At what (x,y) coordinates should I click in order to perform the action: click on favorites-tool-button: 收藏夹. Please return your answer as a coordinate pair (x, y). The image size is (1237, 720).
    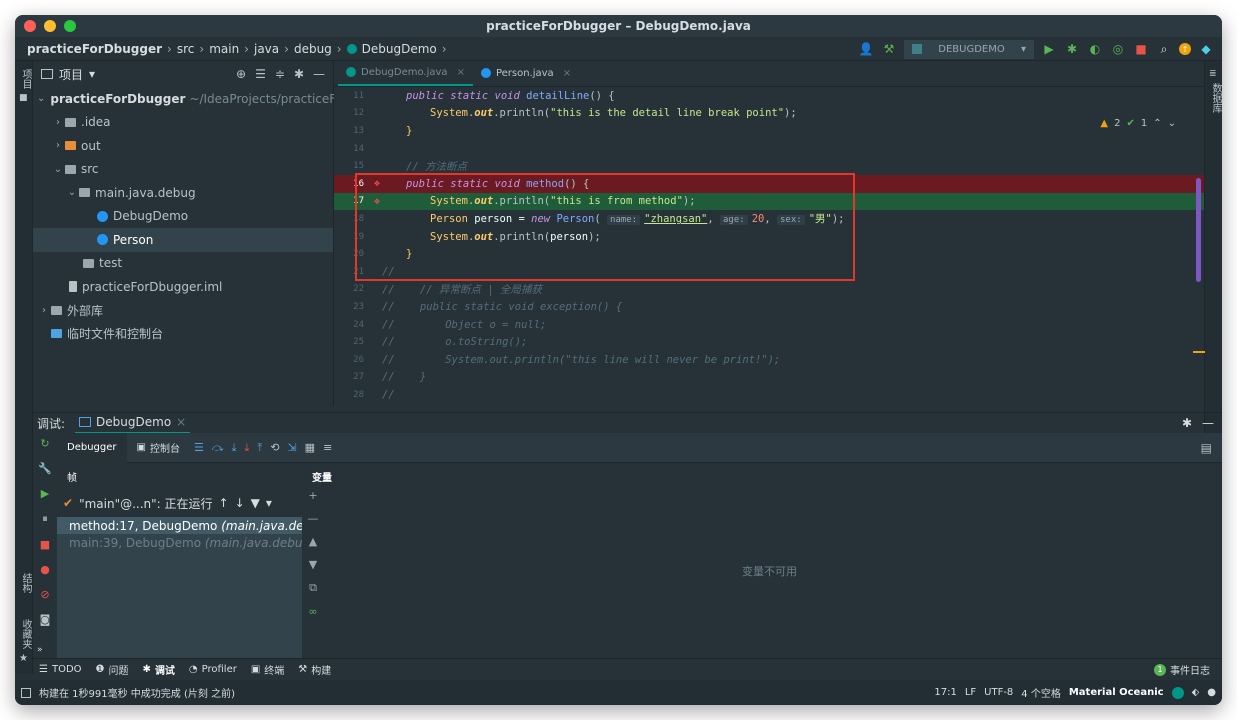
    Looking at the image, I should click on (25, 634).